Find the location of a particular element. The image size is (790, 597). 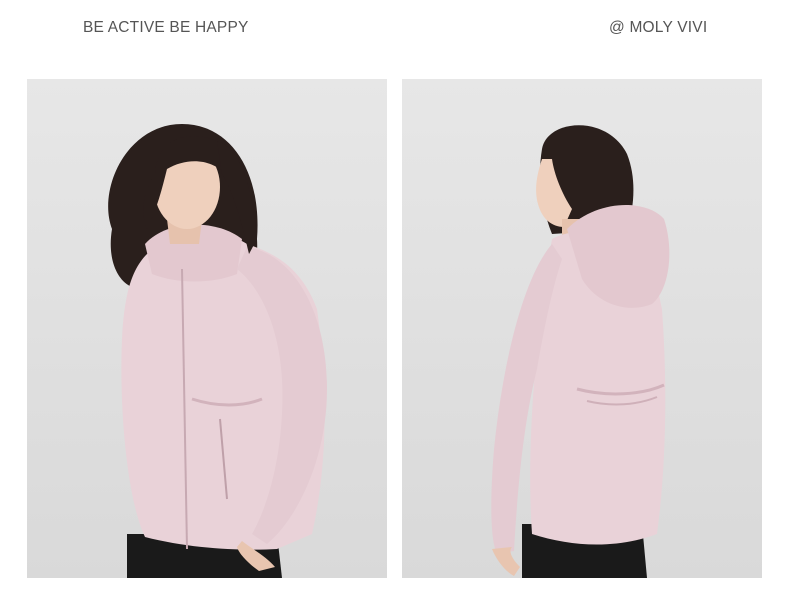

brand-handle: @ MOLY VIVI is located at coordinates (658, 27).